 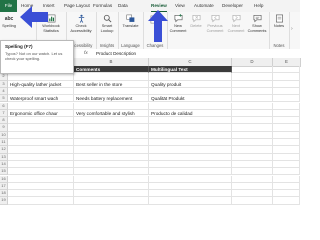 I want to click on data-cell: High-quality lather jacket, so click(x=41, y=84).